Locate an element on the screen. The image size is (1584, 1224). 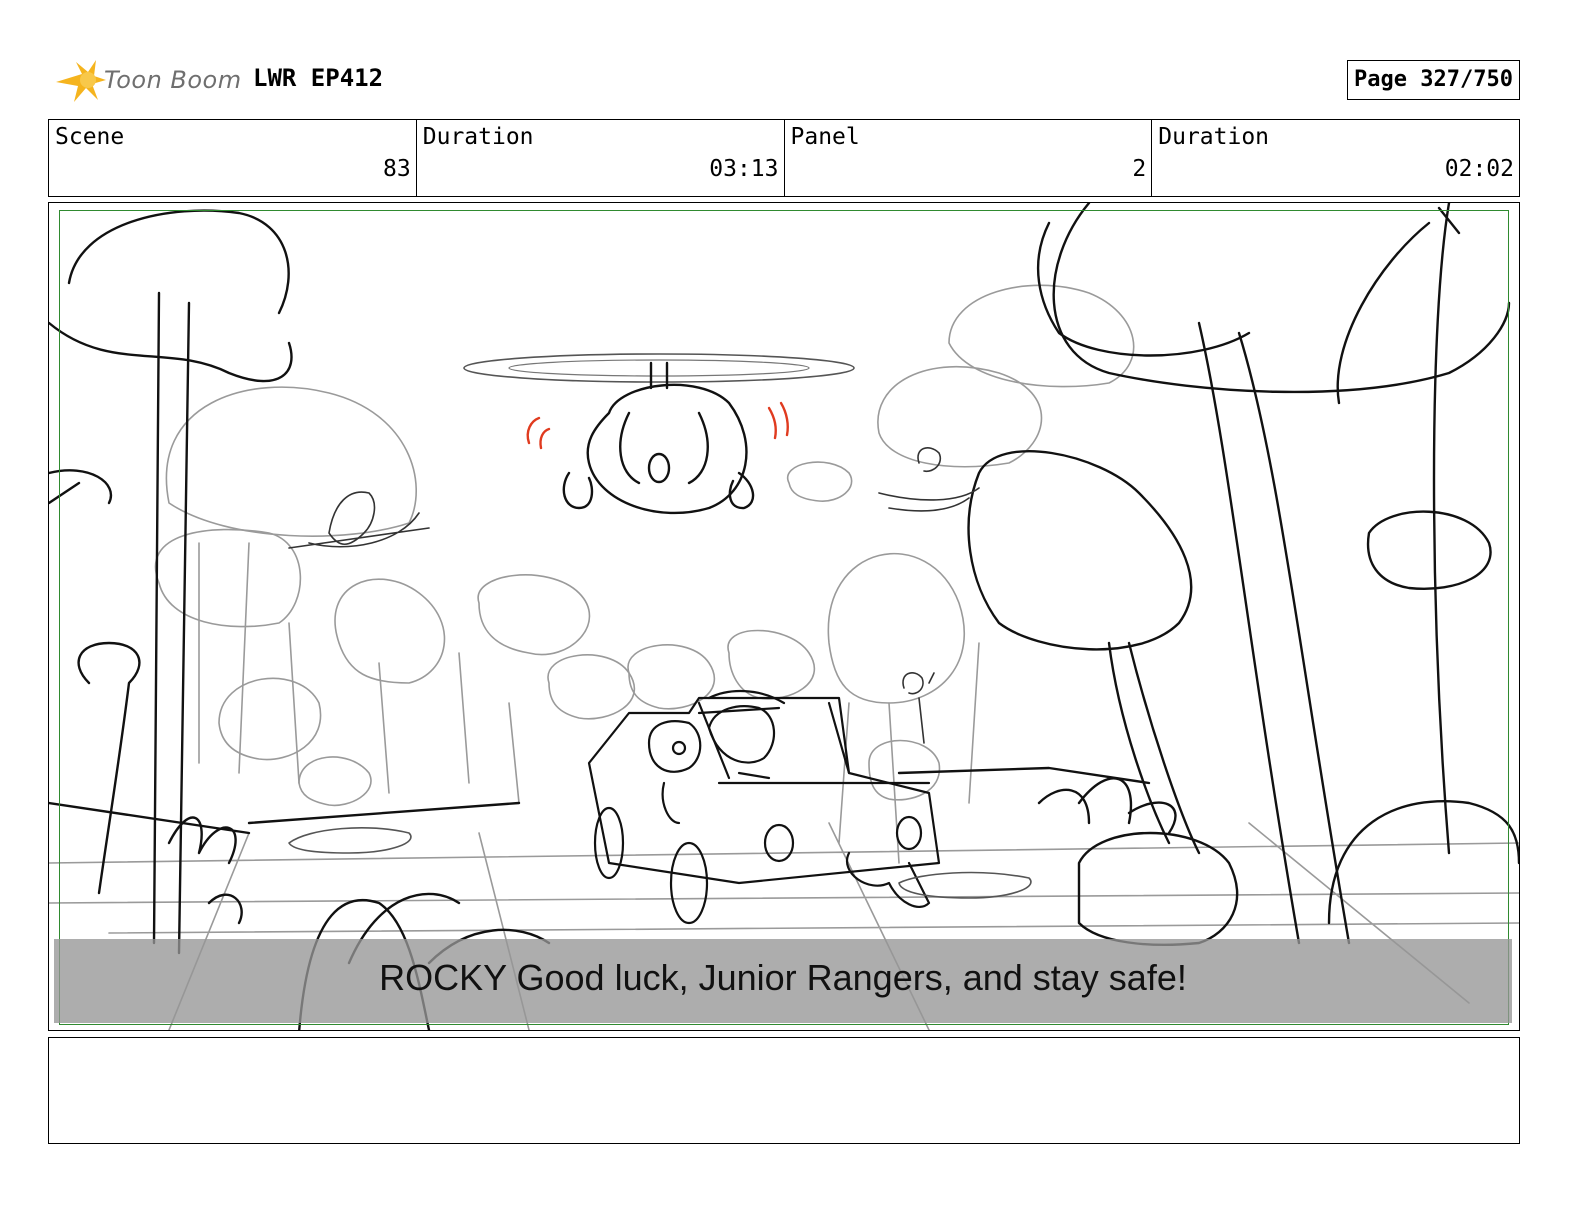
panel-duration-cell: Duration 02:02 is located at coordinates (1335, 158).